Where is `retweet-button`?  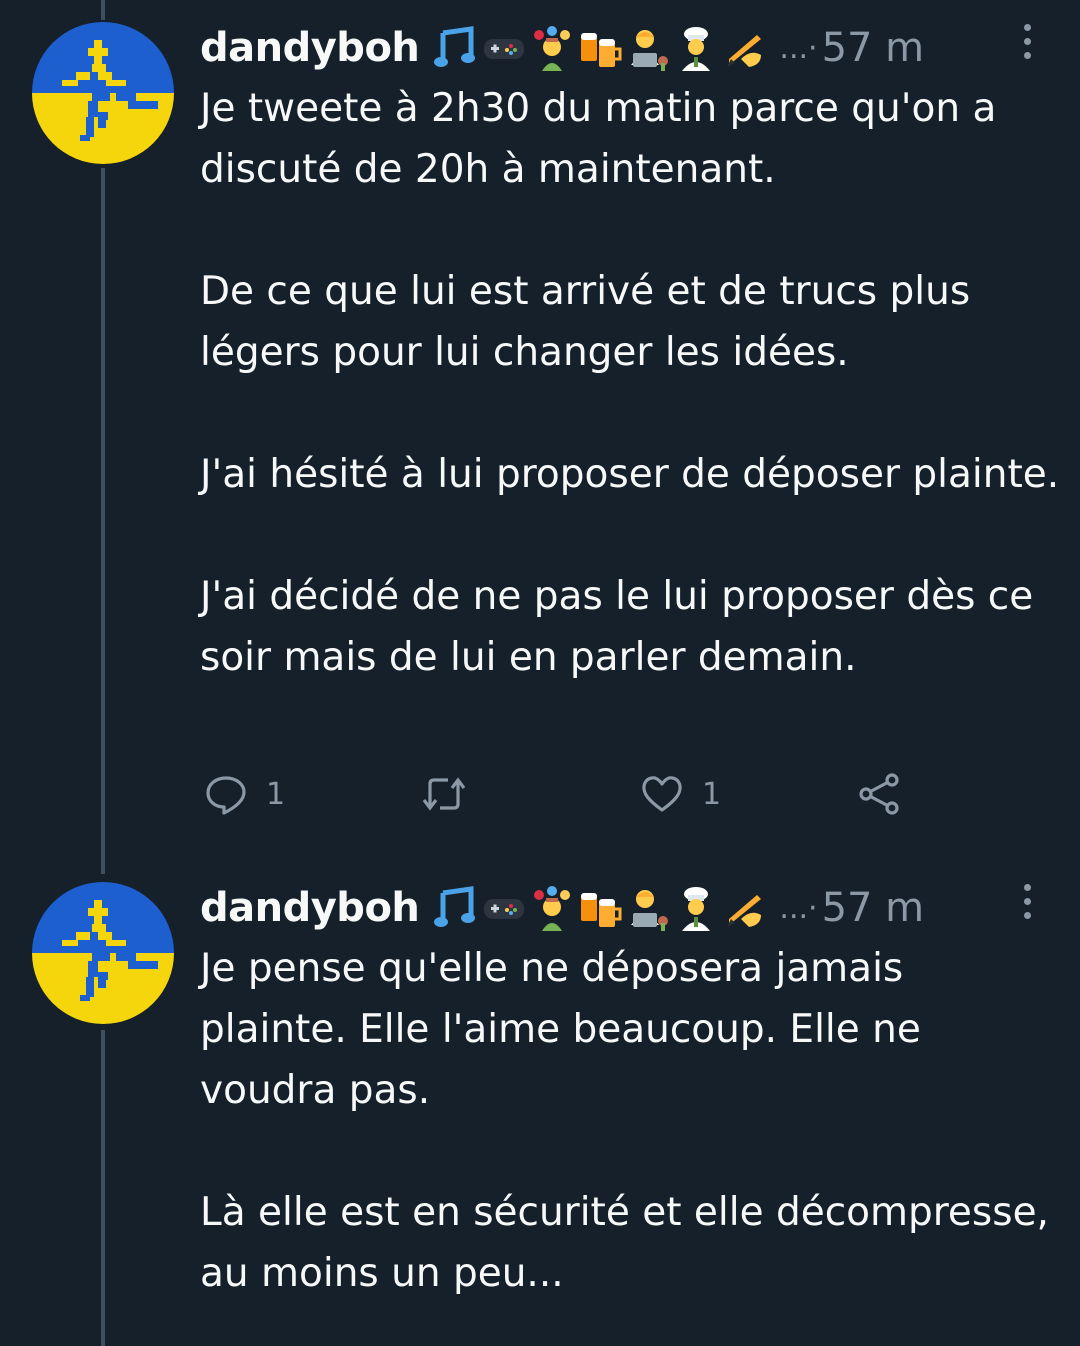
retweet-button is located at coordinates (444, 794).